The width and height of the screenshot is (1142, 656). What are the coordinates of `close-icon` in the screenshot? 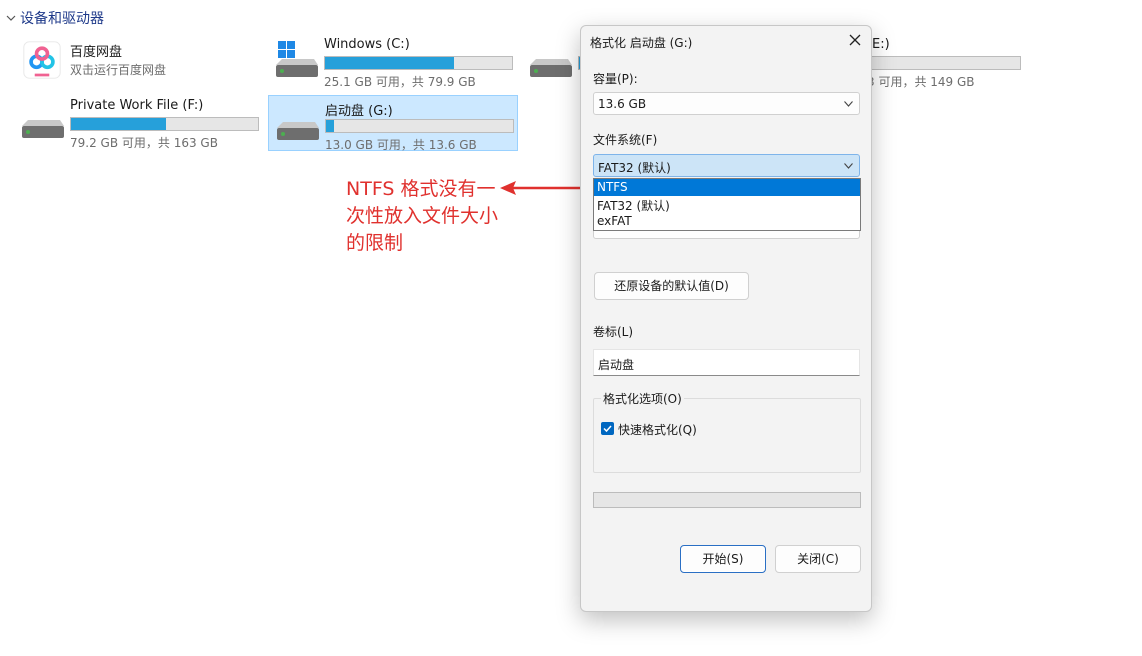 It's located at (855, 40).